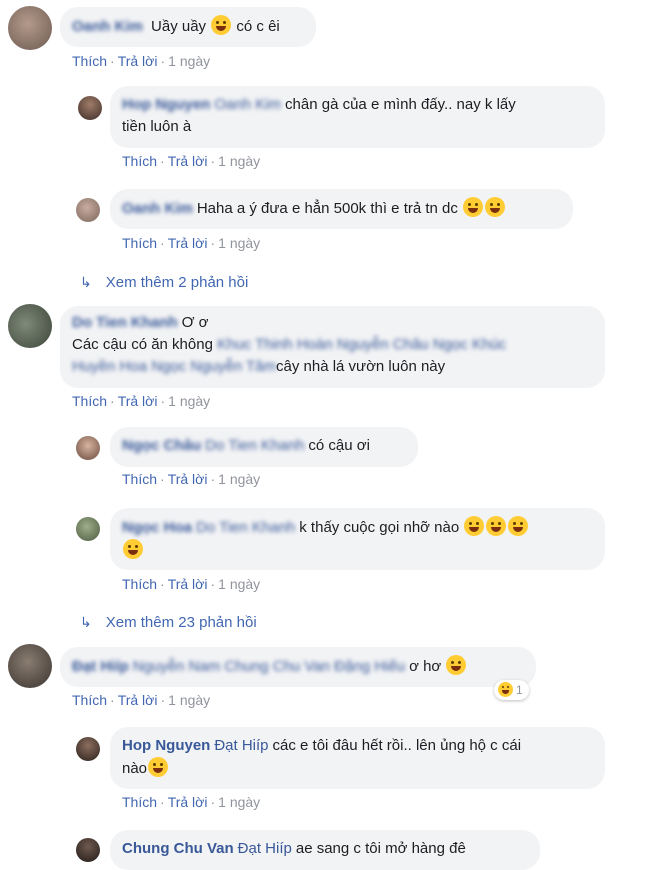  What do you see at coordinates (247, 104) in the screenshot?
I see `mention-tag: Oanh Kim` at bounding box center [247, 104].